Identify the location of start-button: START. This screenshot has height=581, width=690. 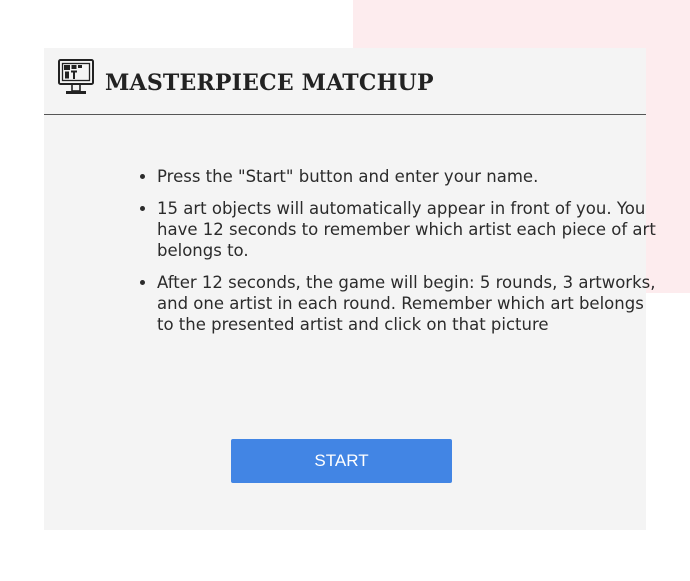
(341, 461).